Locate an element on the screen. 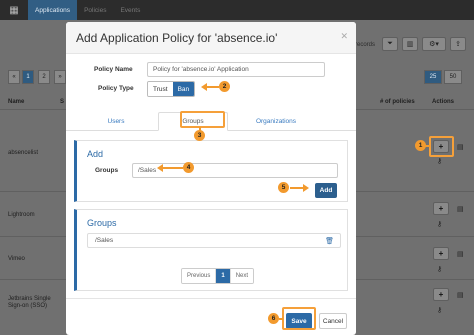 The image size is (474, 335). bg-pager-next: » is located at coordinates (60, 77).